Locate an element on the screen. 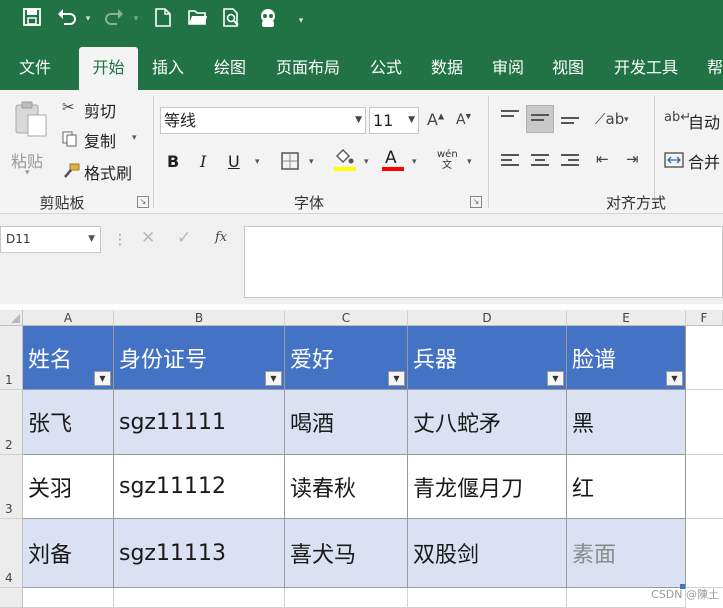 Image resolution: width=723 pixels, height=608 pixels. table-cell: 素面 is located at coordinates (626, 553).